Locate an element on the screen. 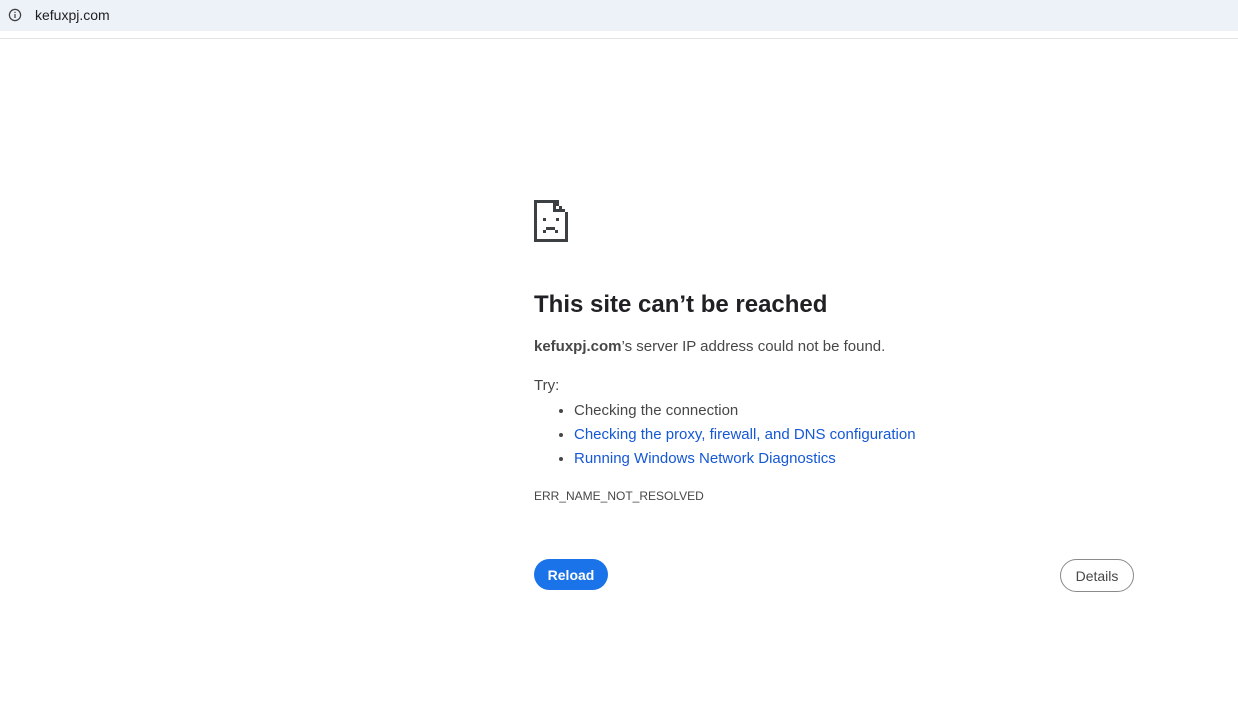 Image resolution: width=1238 pixels, height=723 pixels. address-bar: kefuxpj.com is located at coordinates (619, 15).